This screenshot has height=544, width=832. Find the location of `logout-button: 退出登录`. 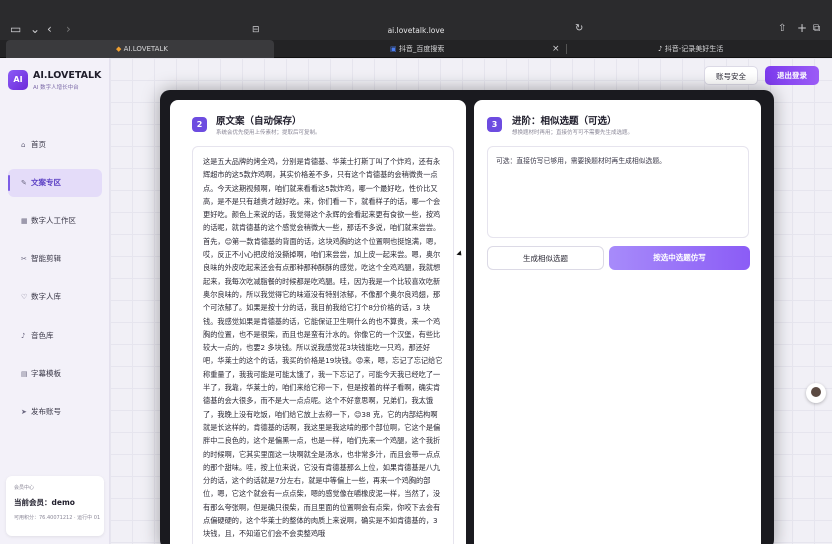

logout-button: 退出登录 is located at coordinates (792, 75).